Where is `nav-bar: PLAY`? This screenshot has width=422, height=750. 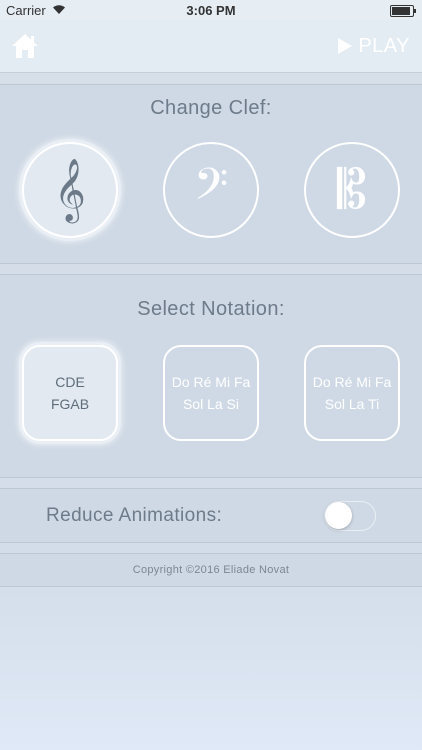 nav-bar: PLAY is located at coordinates (211, 46).